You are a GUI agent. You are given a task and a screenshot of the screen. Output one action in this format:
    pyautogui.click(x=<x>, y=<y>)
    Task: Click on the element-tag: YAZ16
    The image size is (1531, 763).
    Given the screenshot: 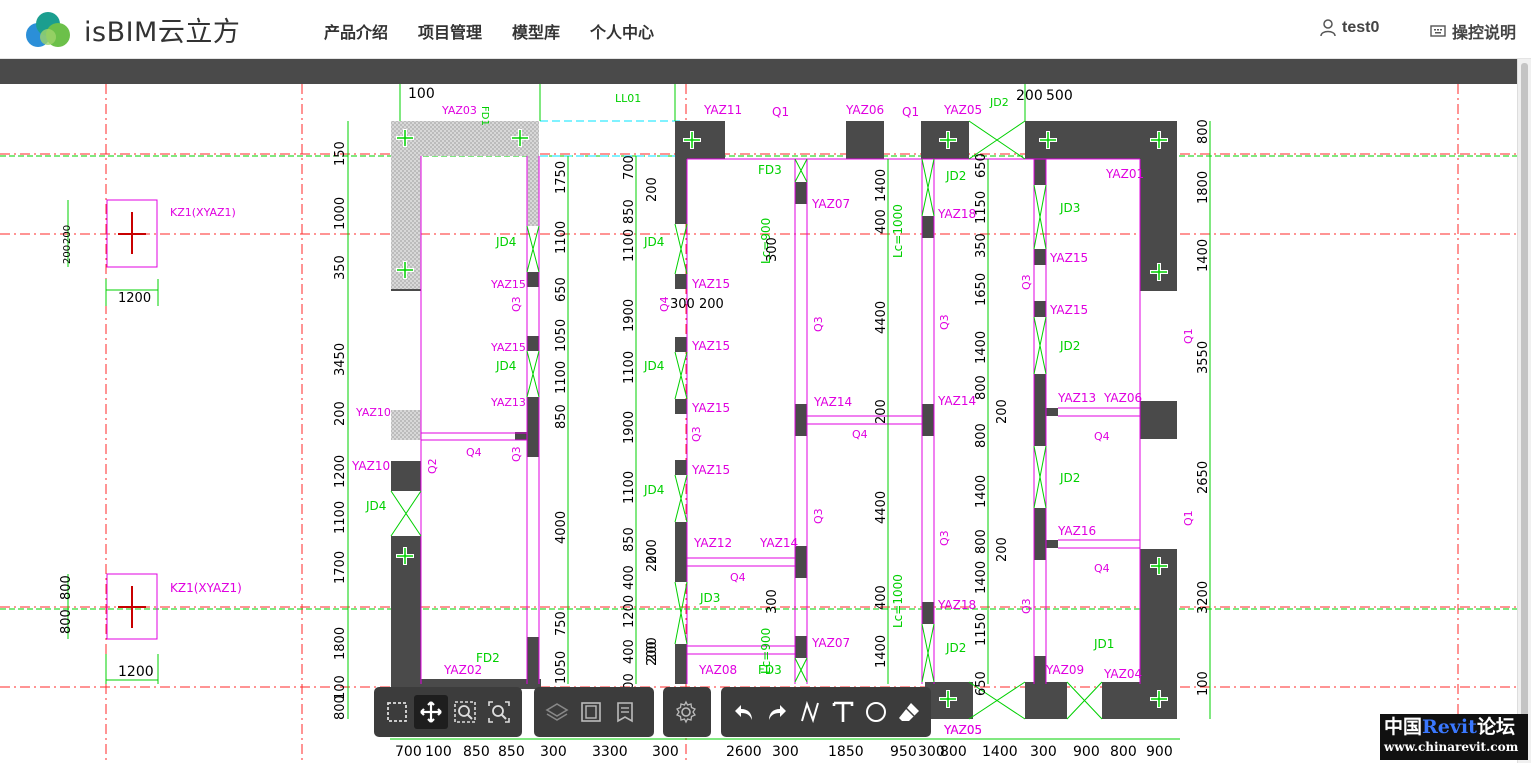 What is the action you would take?
    pyautogui.click(x=1076, y=531)
    